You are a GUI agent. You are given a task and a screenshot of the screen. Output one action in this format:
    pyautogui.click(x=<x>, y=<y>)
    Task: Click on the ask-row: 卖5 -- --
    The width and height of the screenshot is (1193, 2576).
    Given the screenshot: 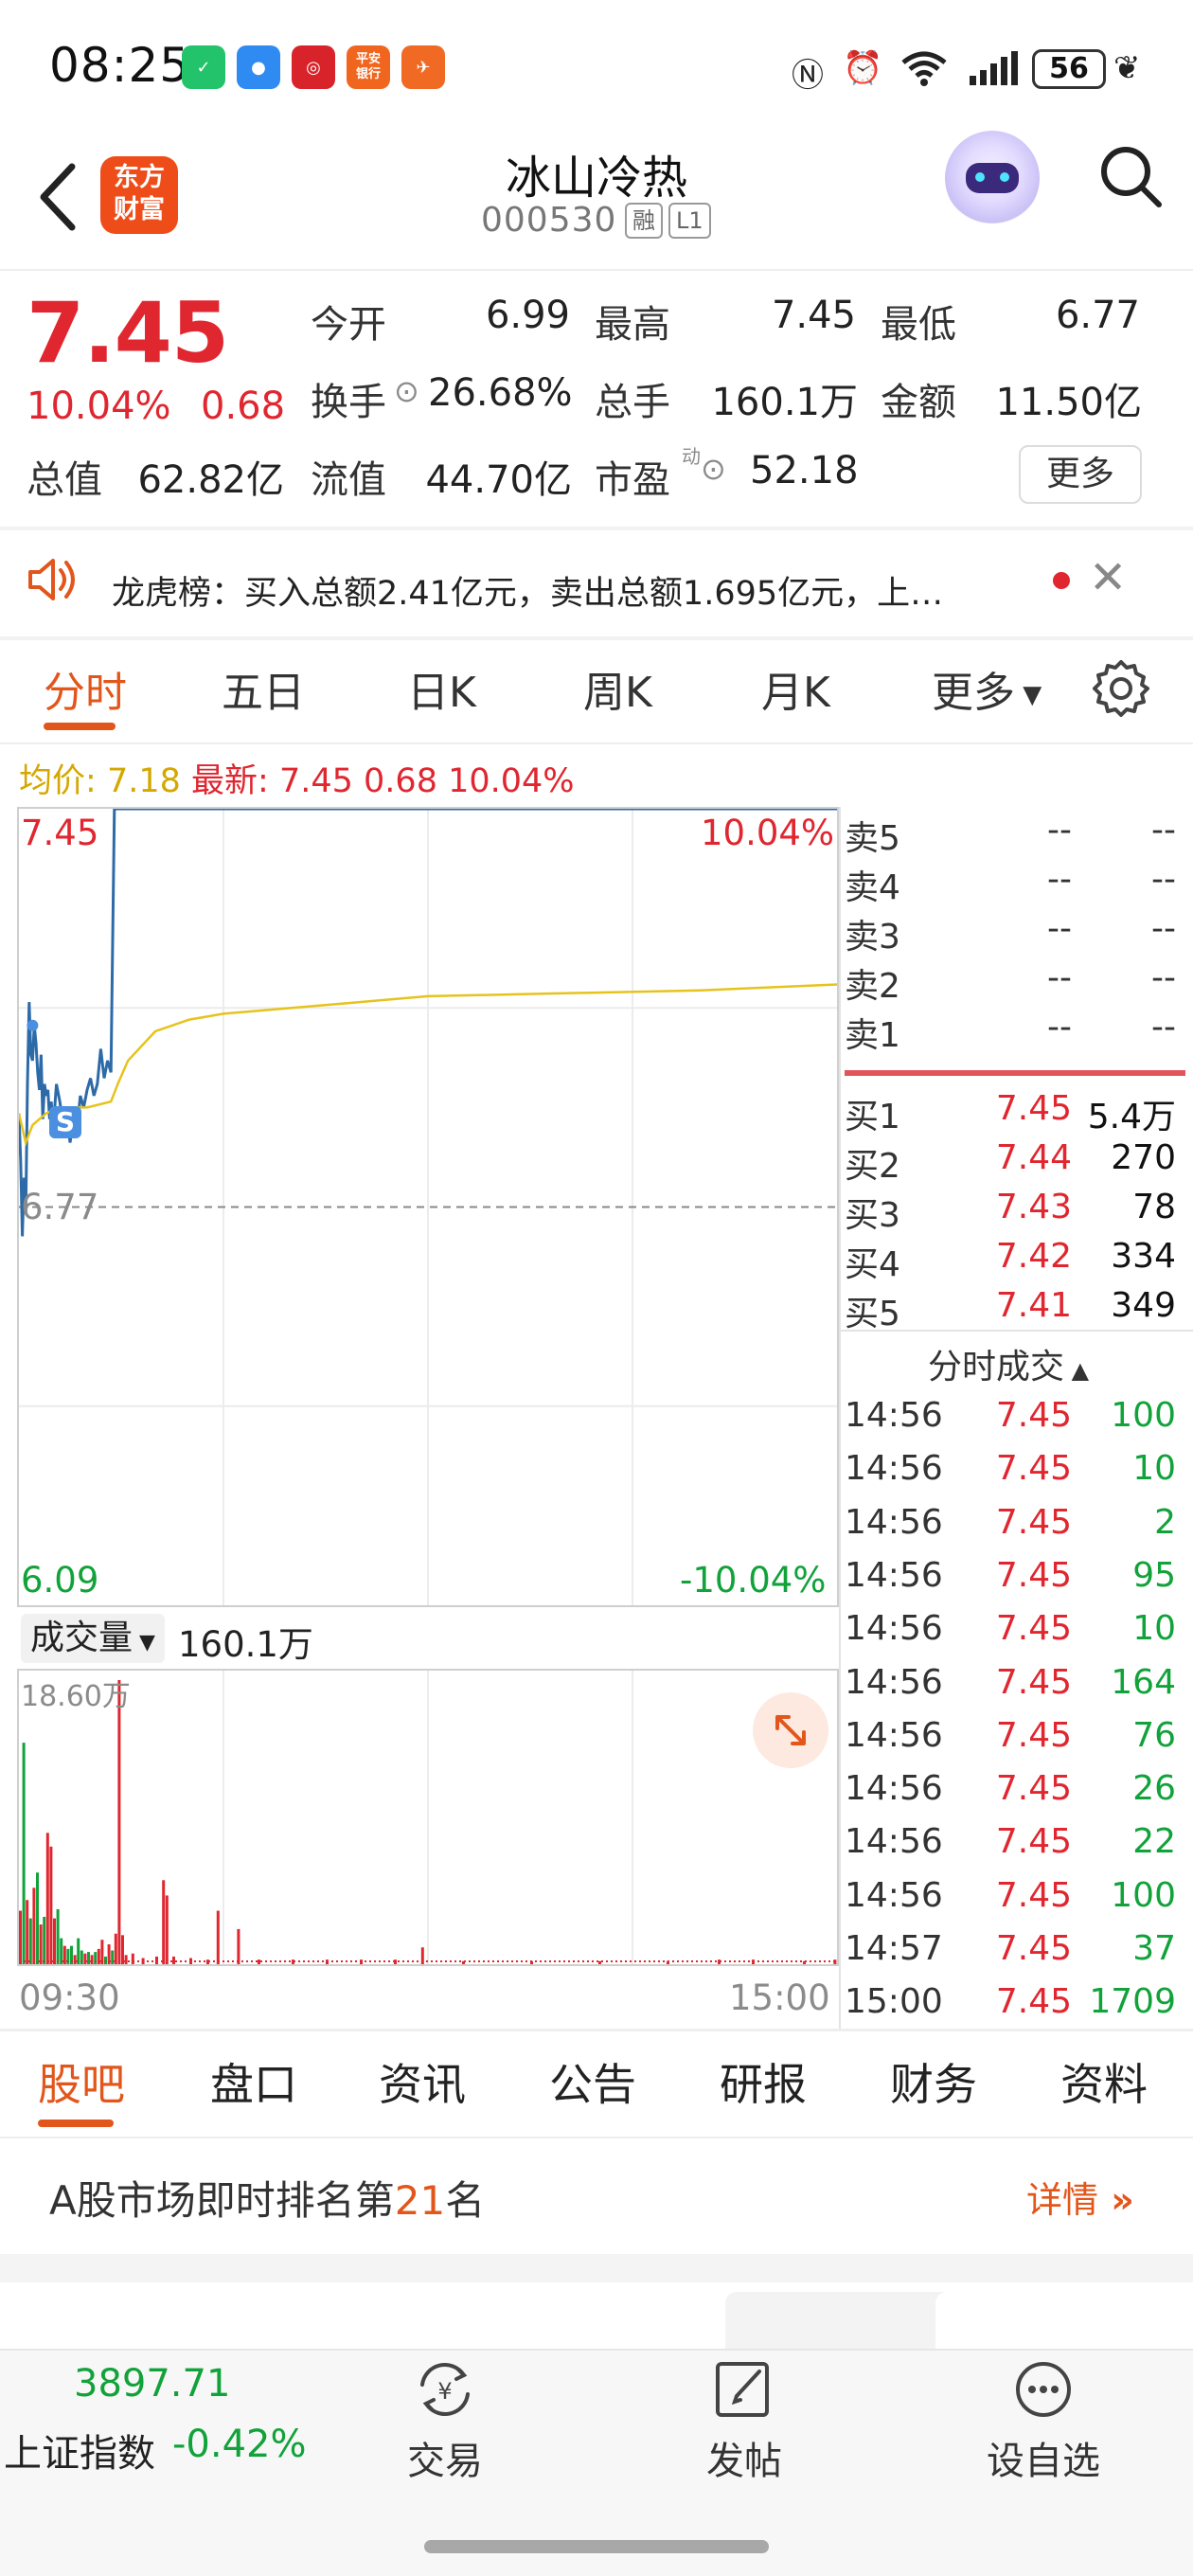 What is the action you would take?
    pyautogui.click(x=1014, y=835)
    